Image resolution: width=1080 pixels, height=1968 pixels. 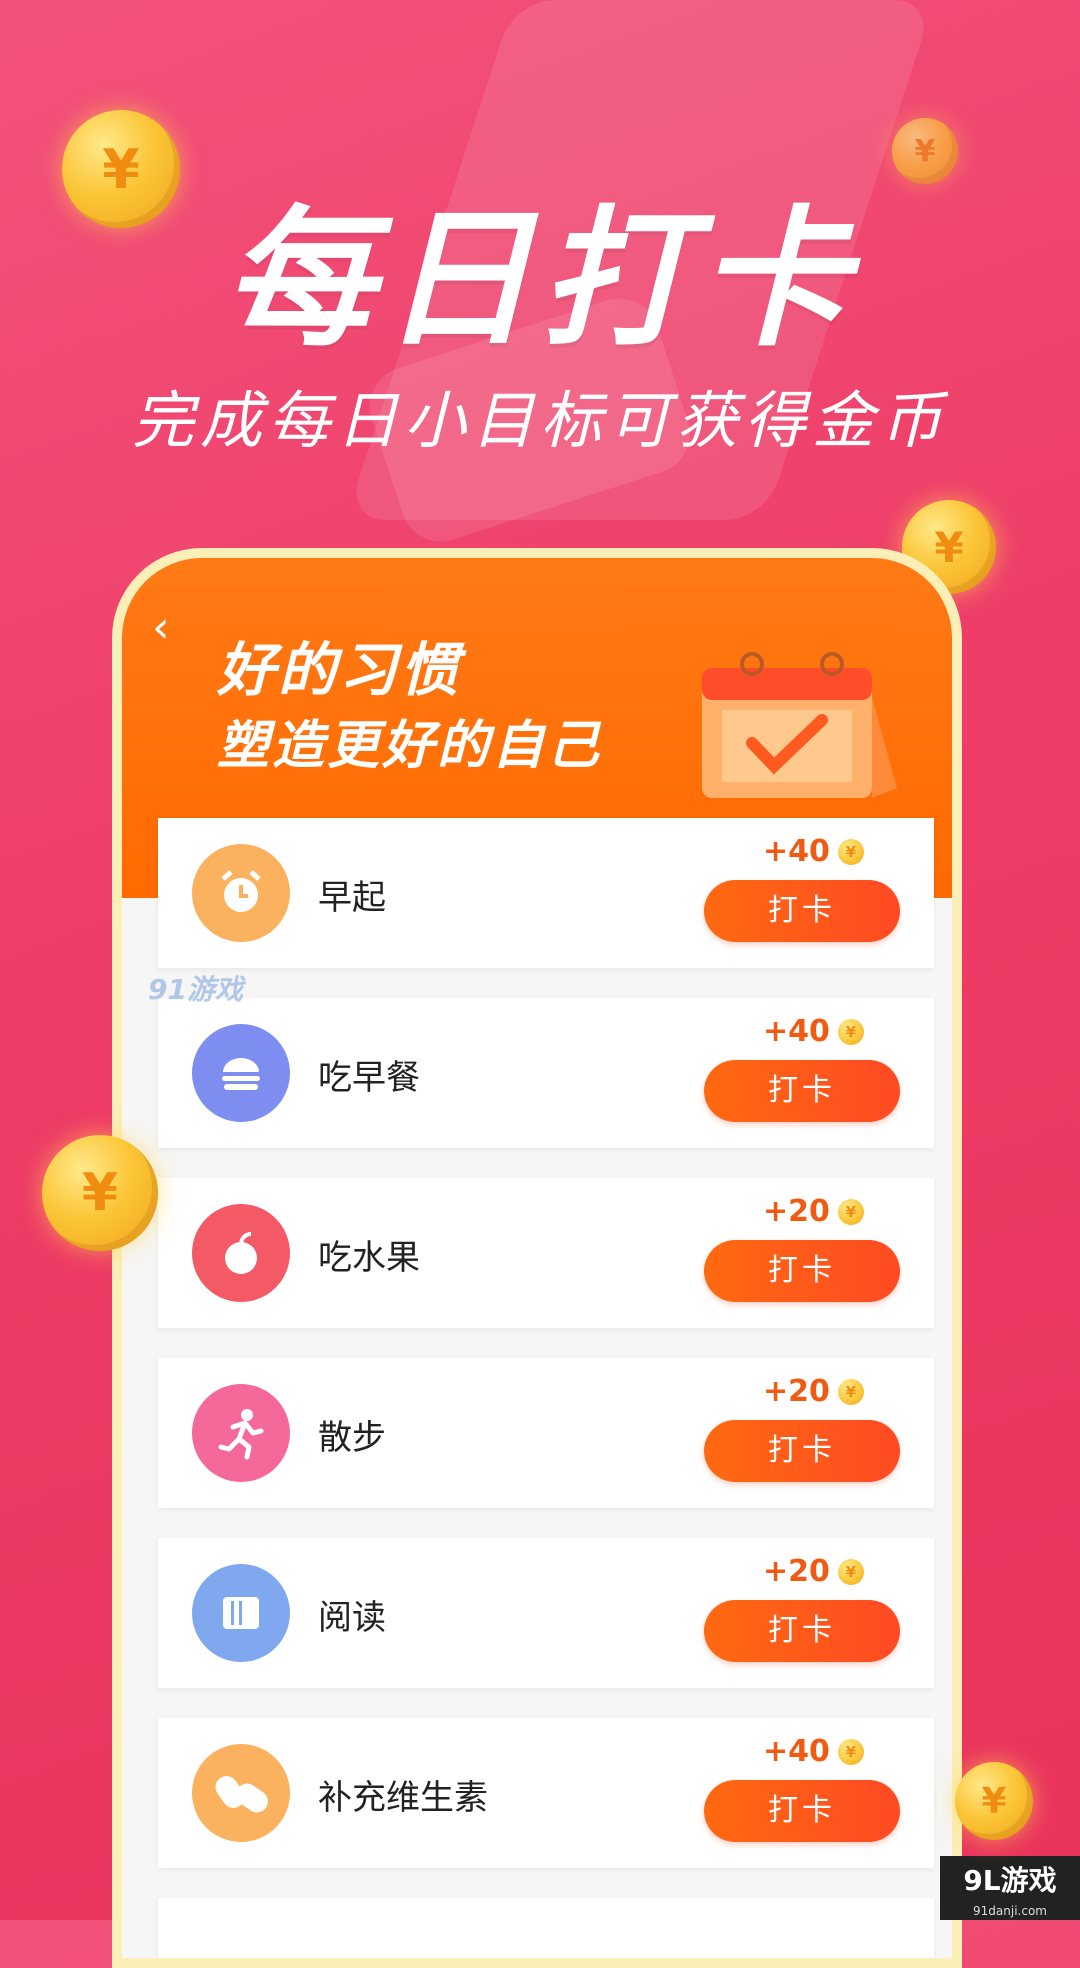 I want to click on task-card: 补充维生素 +40 ¥ 打卡, so click(x=546, y=1793).